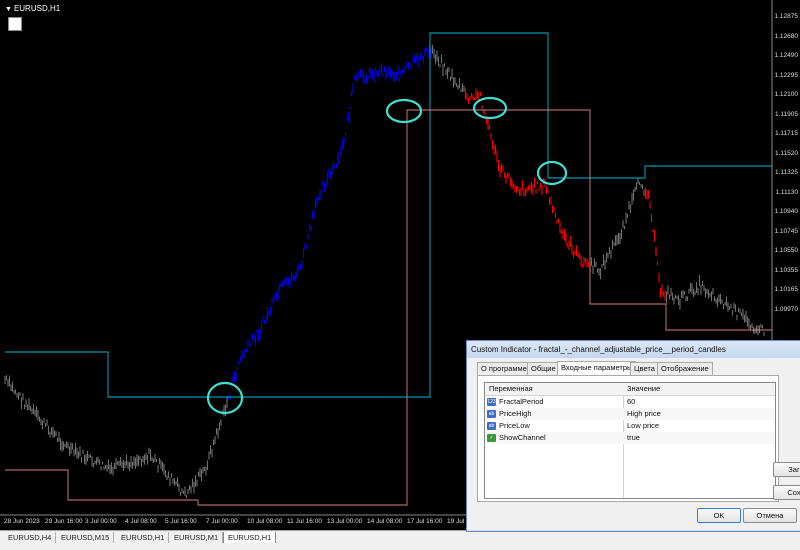 This screenshot has width=800, height=550. I want to click on save-button: Сох, so click(786, 492).